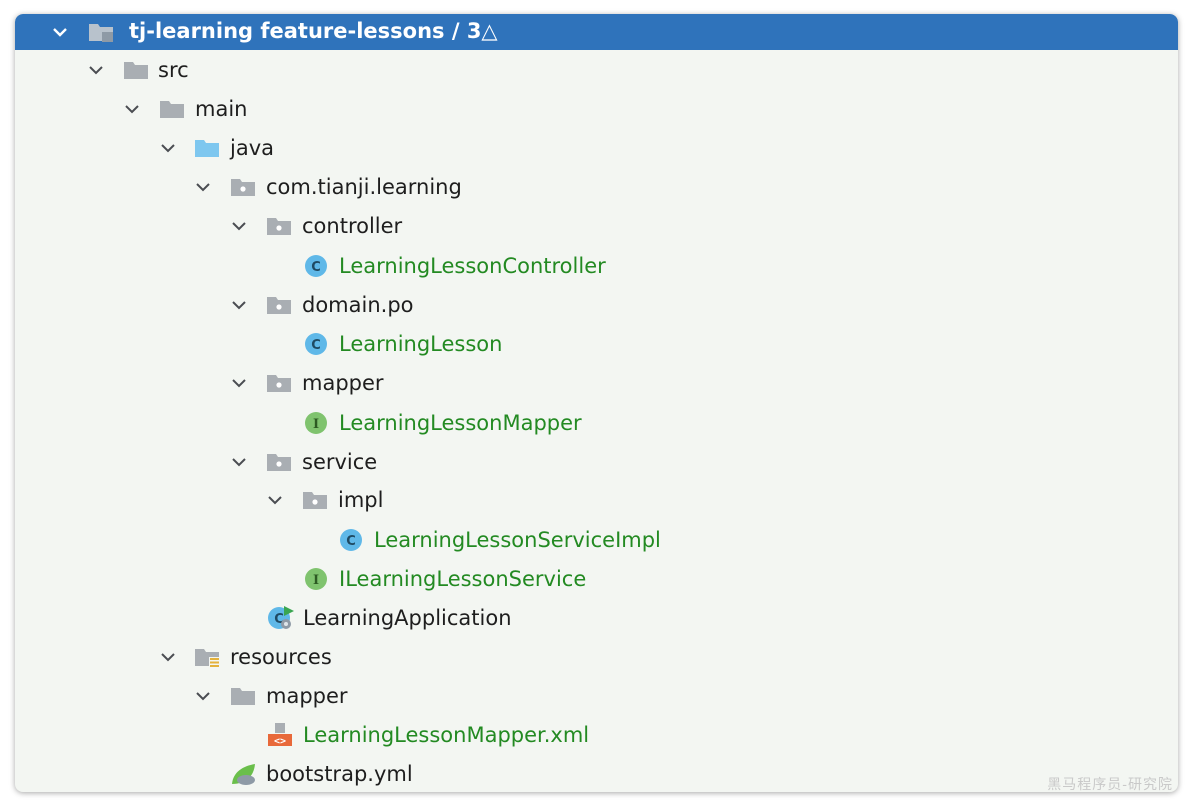 The image size is (1193, 810). I want to click on tree-node-label: impl, so click(361, 500).